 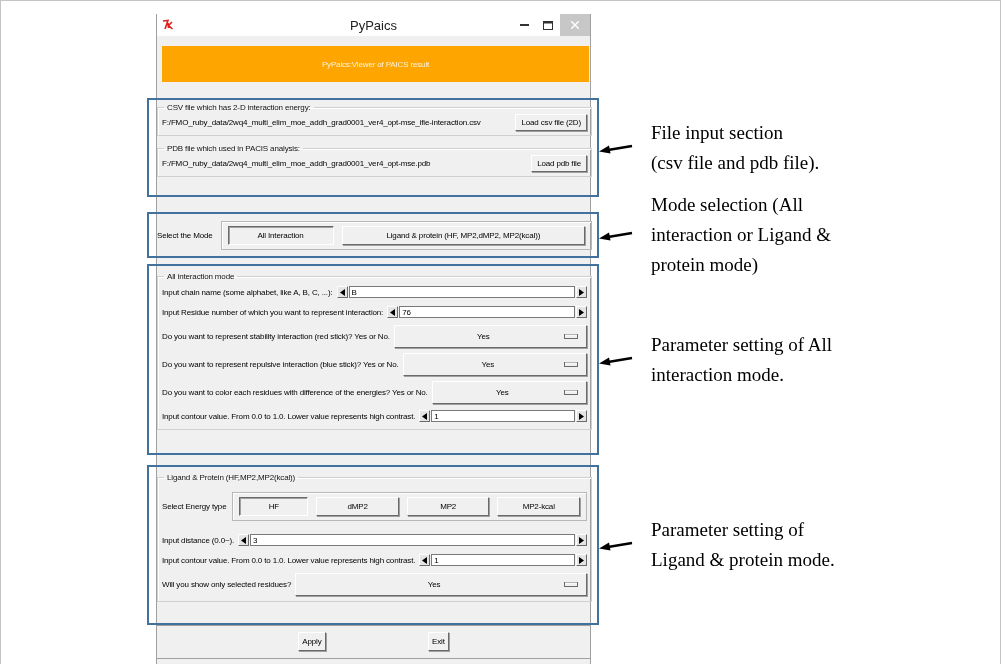 What do you see at coordinates (273, 312) in the screenshot?
I see `field-label: Input Residue number of which you want to represent interaction:` at bounding box center [273, 312].